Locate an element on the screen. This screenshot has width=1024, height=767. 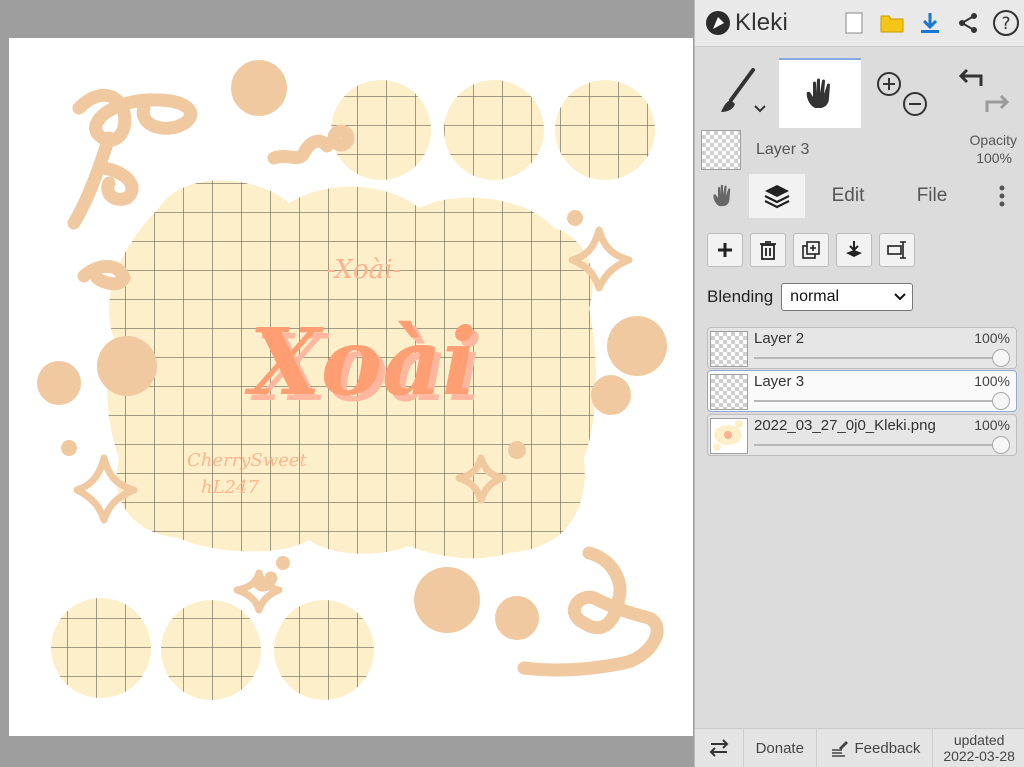
blending-value: normal is located at coordinates (815, 296).